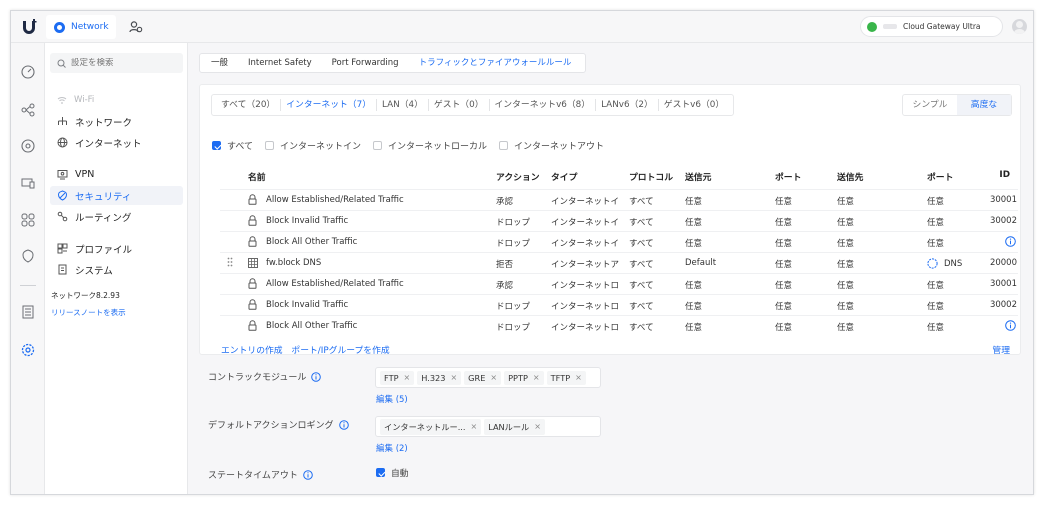  I want to click on tab-traffic-firewall-rules: トラフィックとファイアウォールルール, so click(495, 63).